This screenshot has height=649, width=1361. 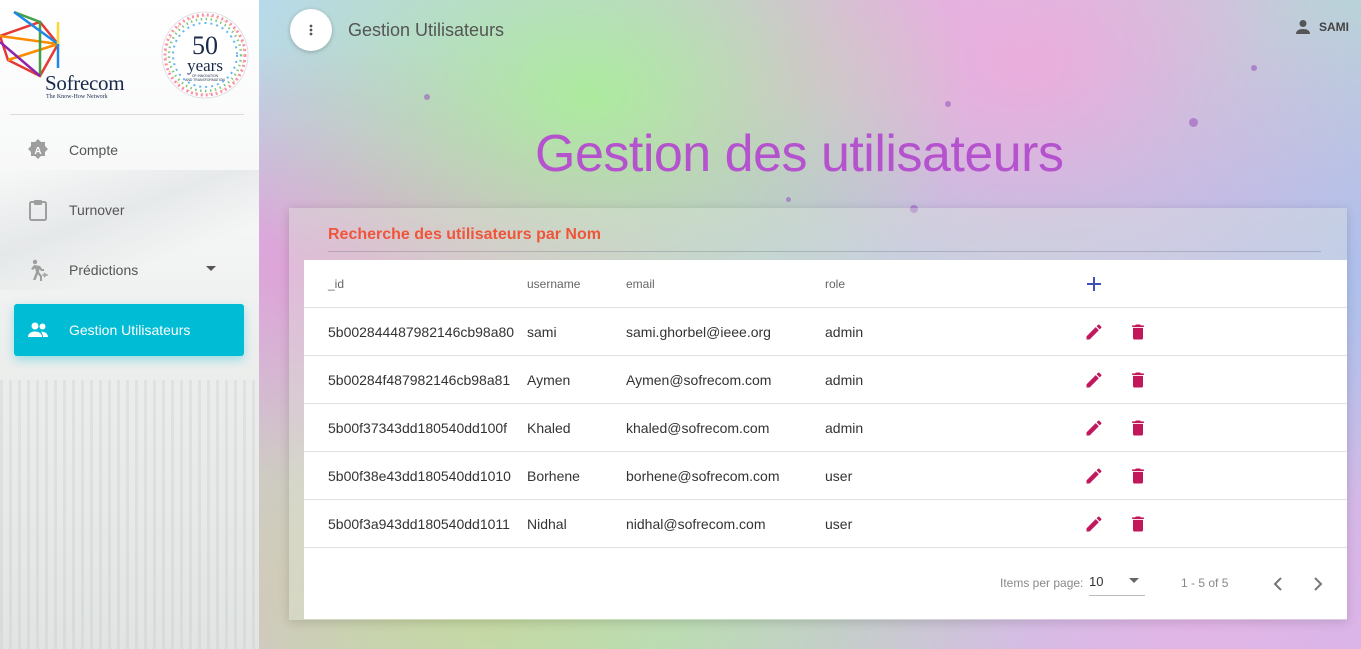 I want to click on page-size-value: 10, so click(x=1096, y=581).